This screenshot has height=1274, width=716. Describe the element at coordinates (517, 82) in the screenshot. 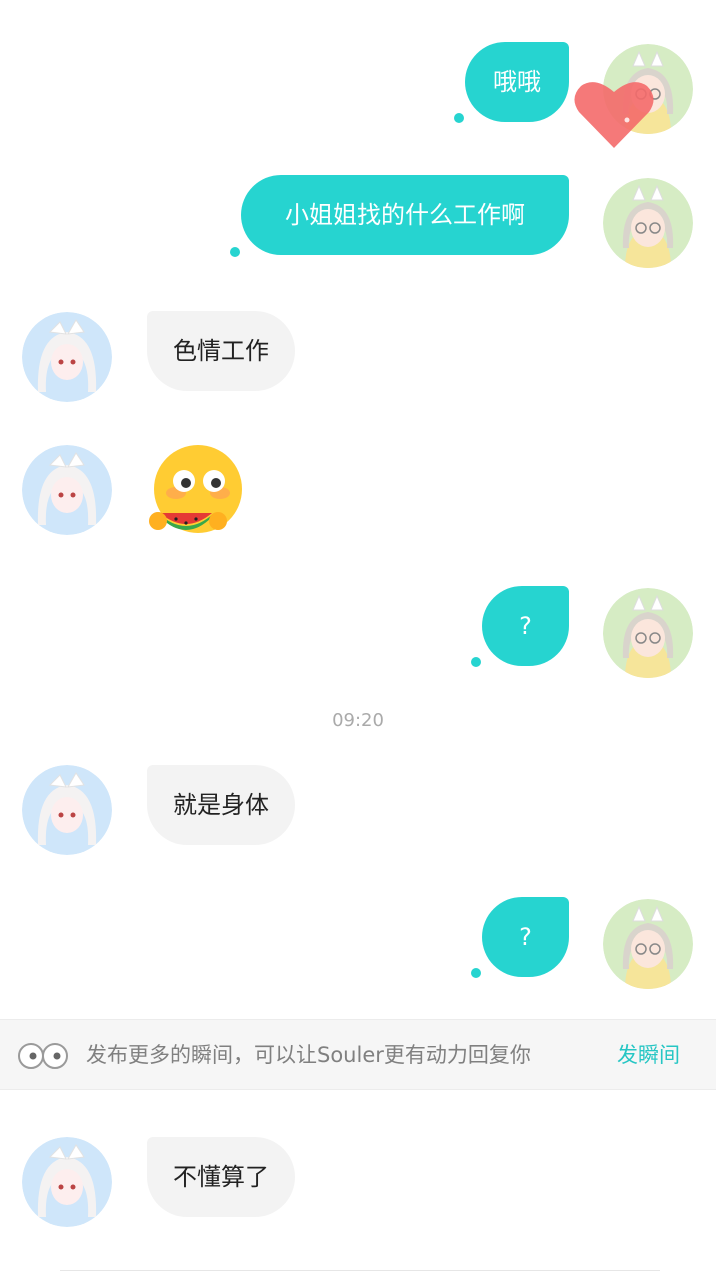

I see `message-bubble-outgoing: 哦哦` at that location.